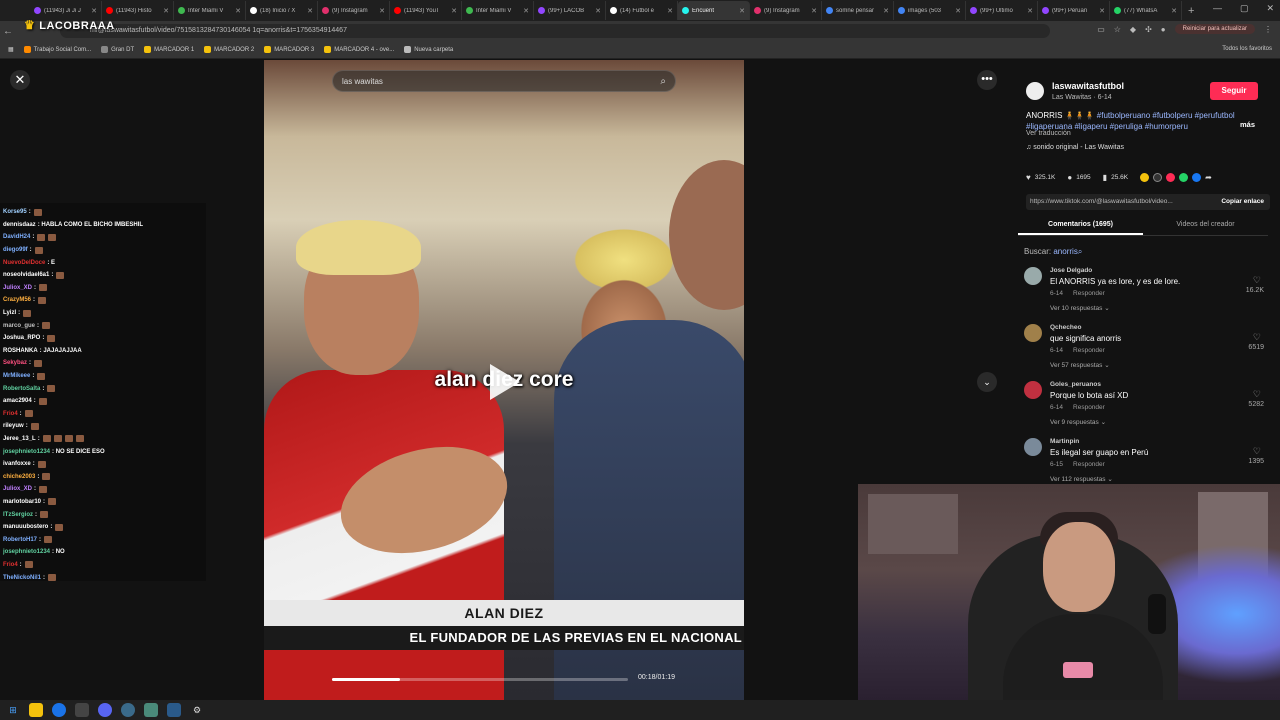  What do you see at coordinates (26, 275) in the screenshot?
I see `chat-username: noseolvidael6a1` at bounding box center [26, 275].